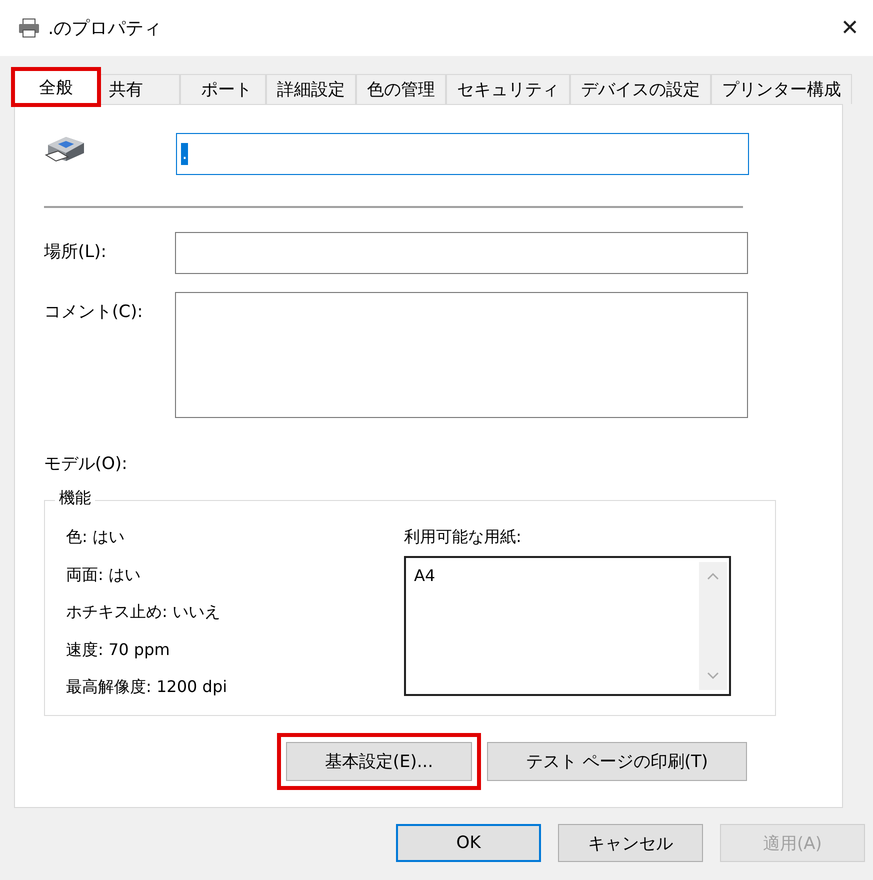 The image size is (873, 880). What do you see at coordinates (461, 355) in the screenshot?
I see `comment-field` at bounding box center [461, 355].